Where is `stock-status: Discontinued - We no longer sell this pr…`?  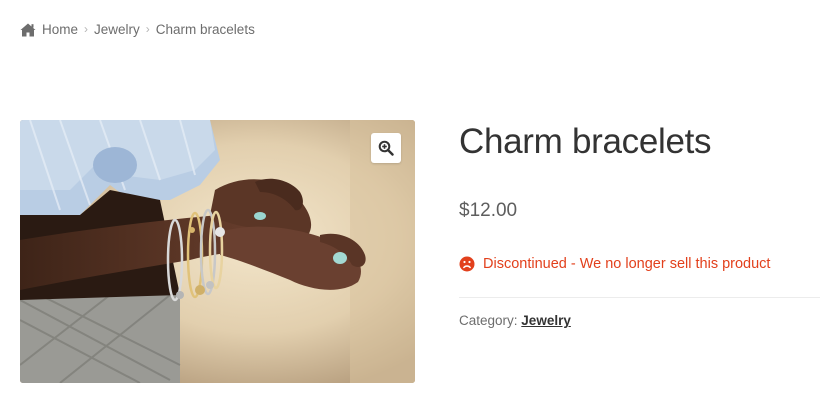 stock-status: Discontinued - We no longer sell this pr… is located at coordinates (639, 264).